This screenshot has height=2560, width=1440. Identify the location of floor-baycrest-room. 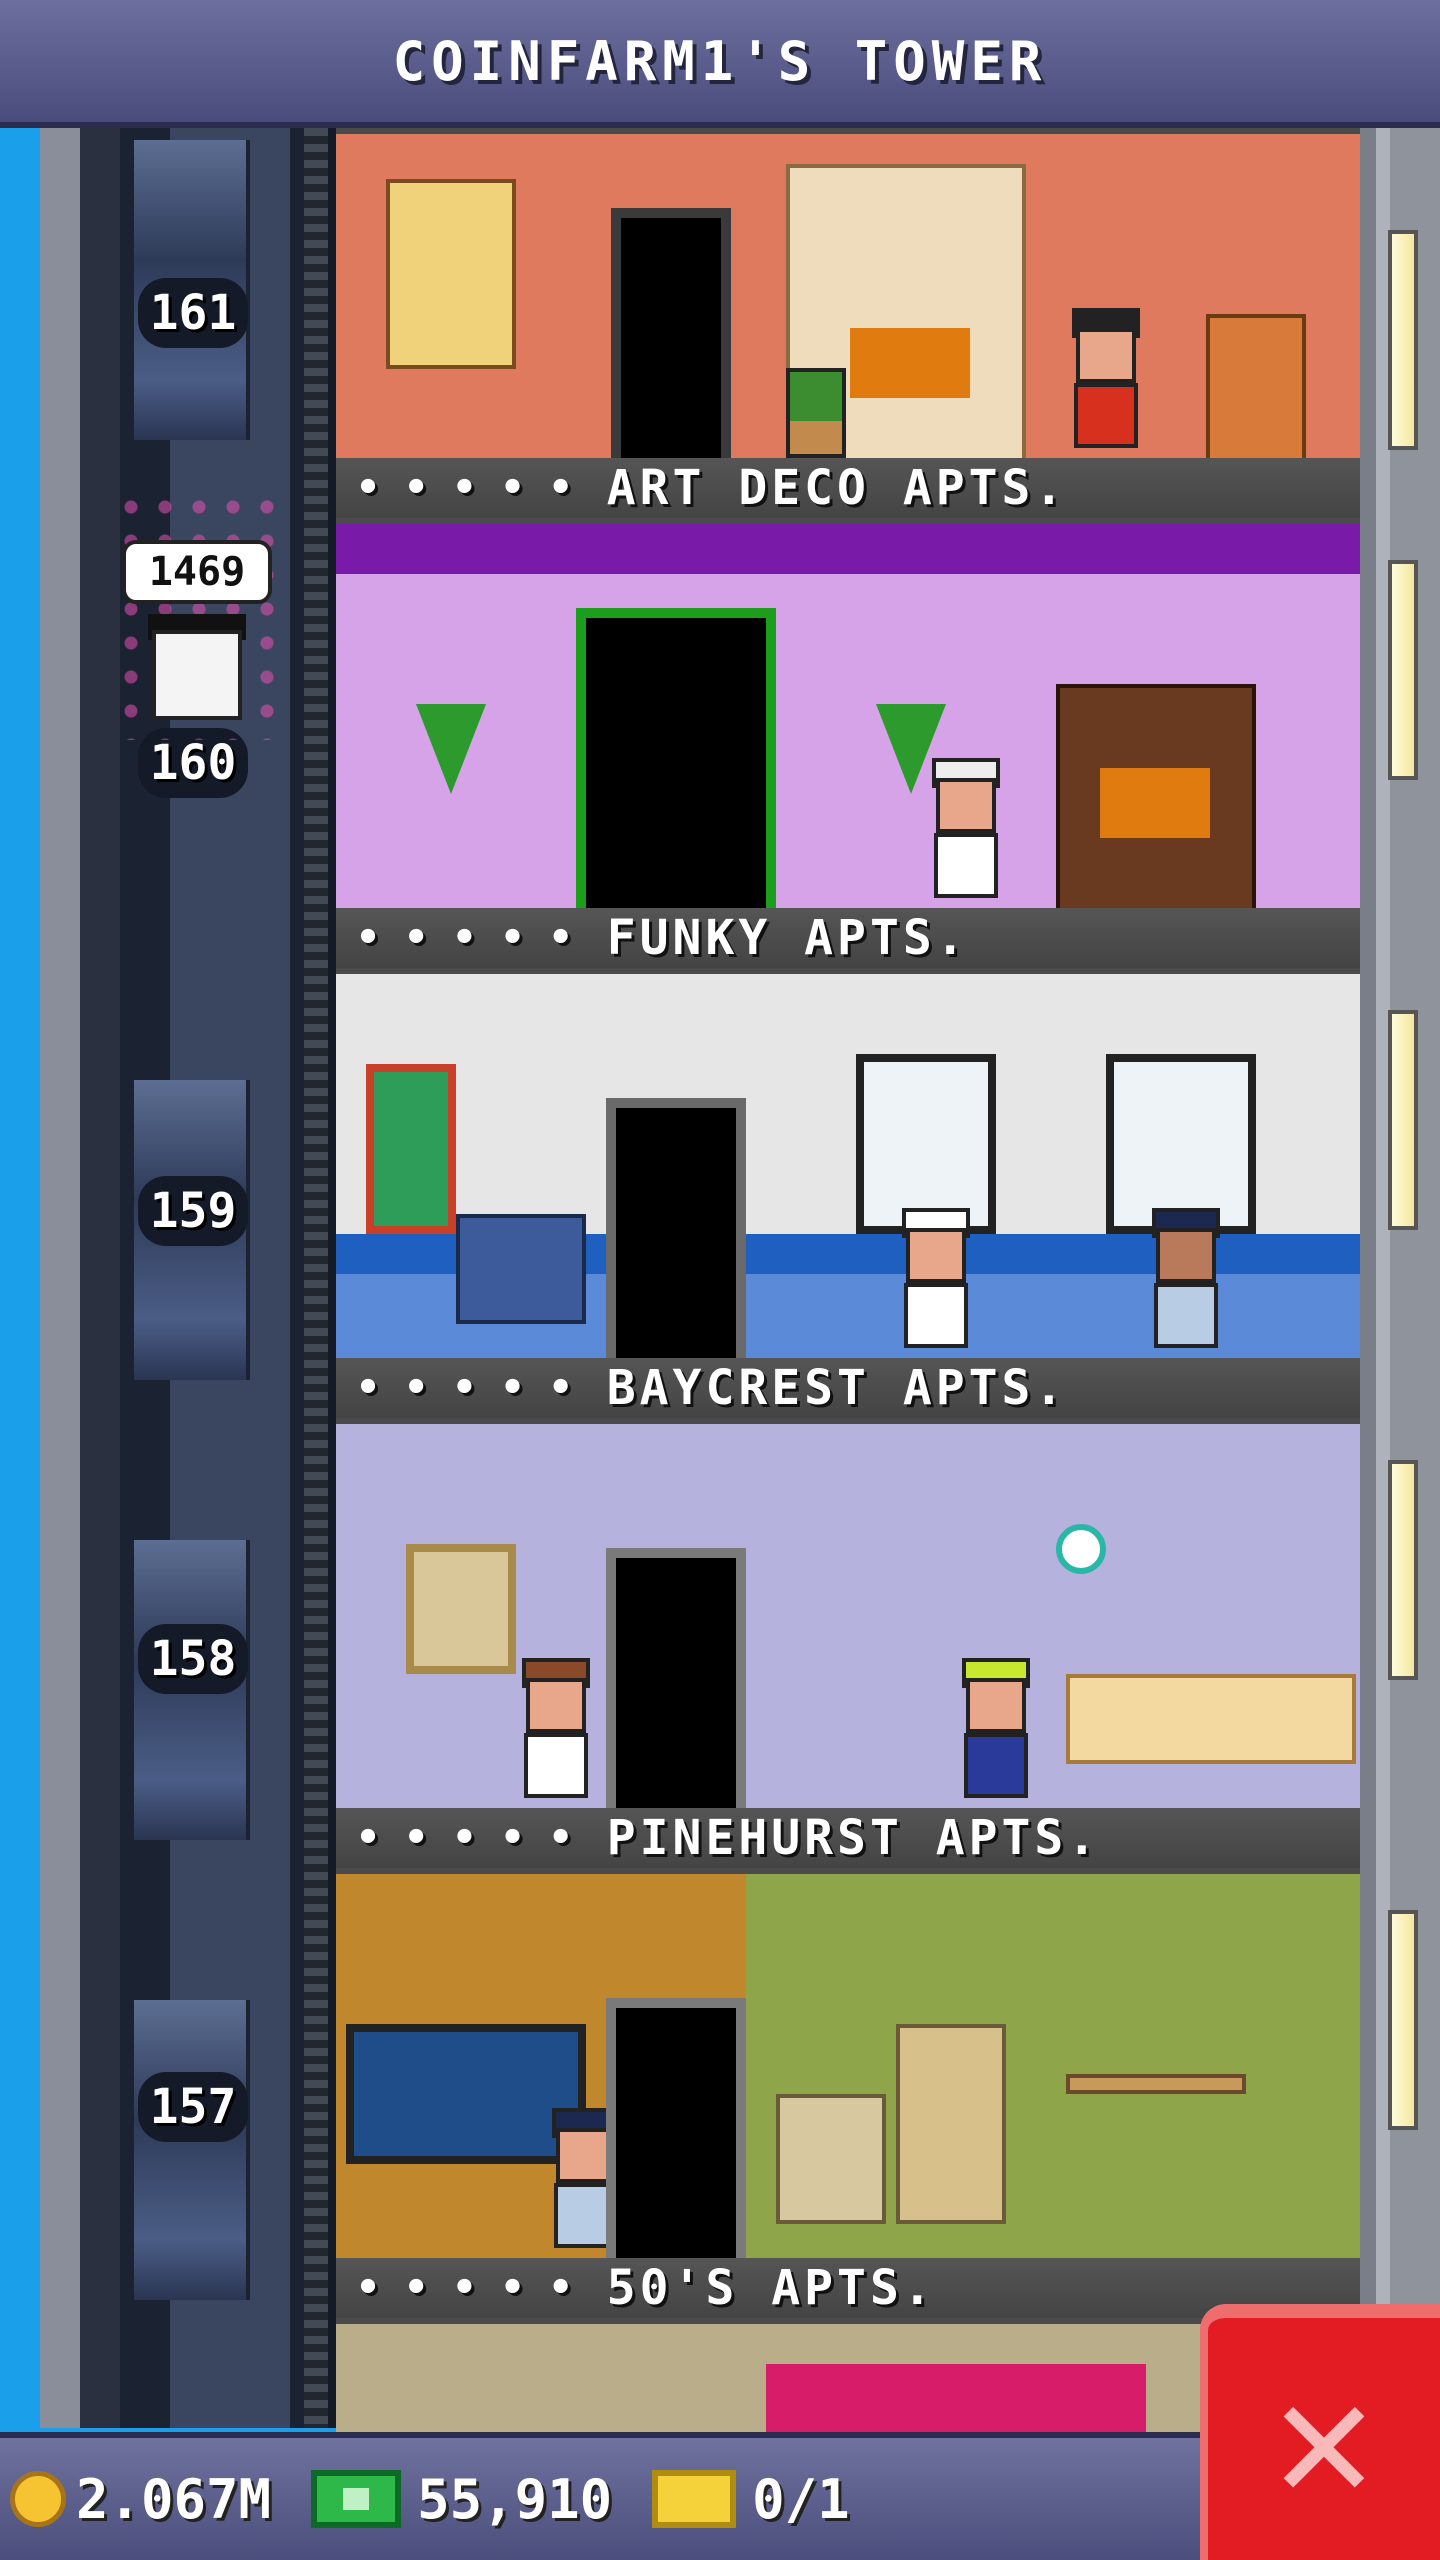
(848, 1163).